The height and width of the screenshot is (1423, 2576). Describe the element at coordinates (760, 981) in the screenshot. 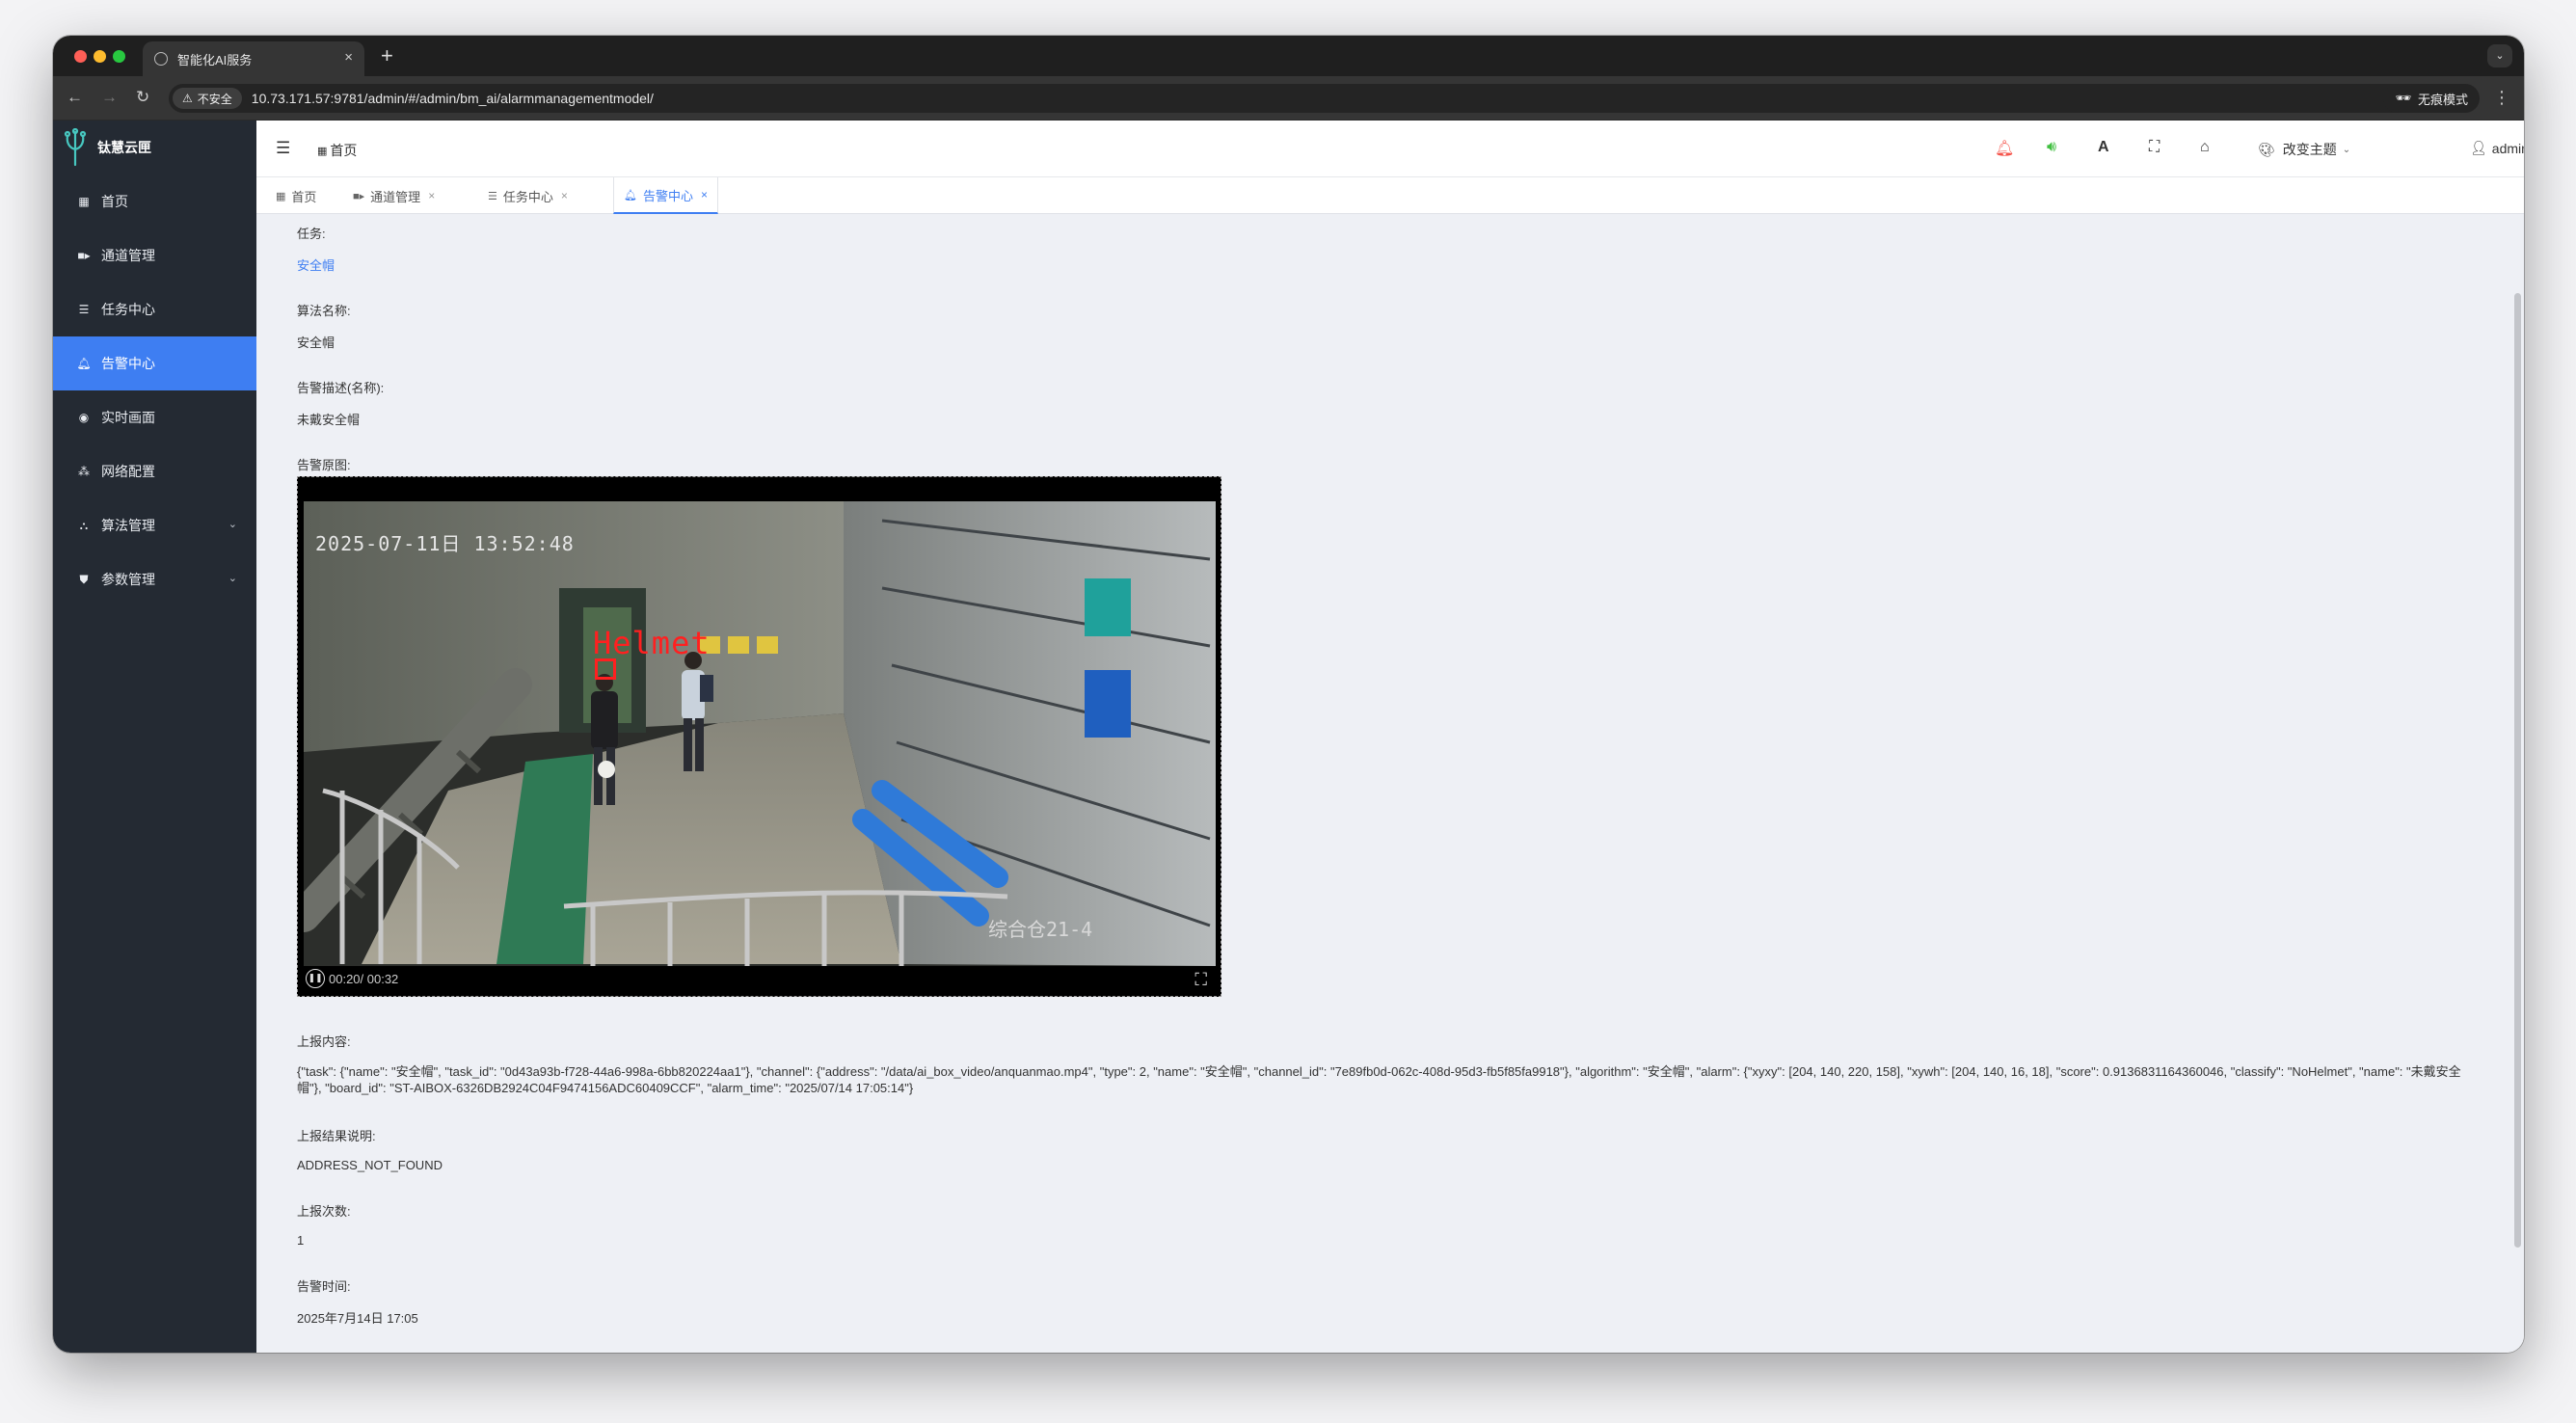

I see `video-controls: ❚❚ 00:20/ 00:32 ⛶` at that location.